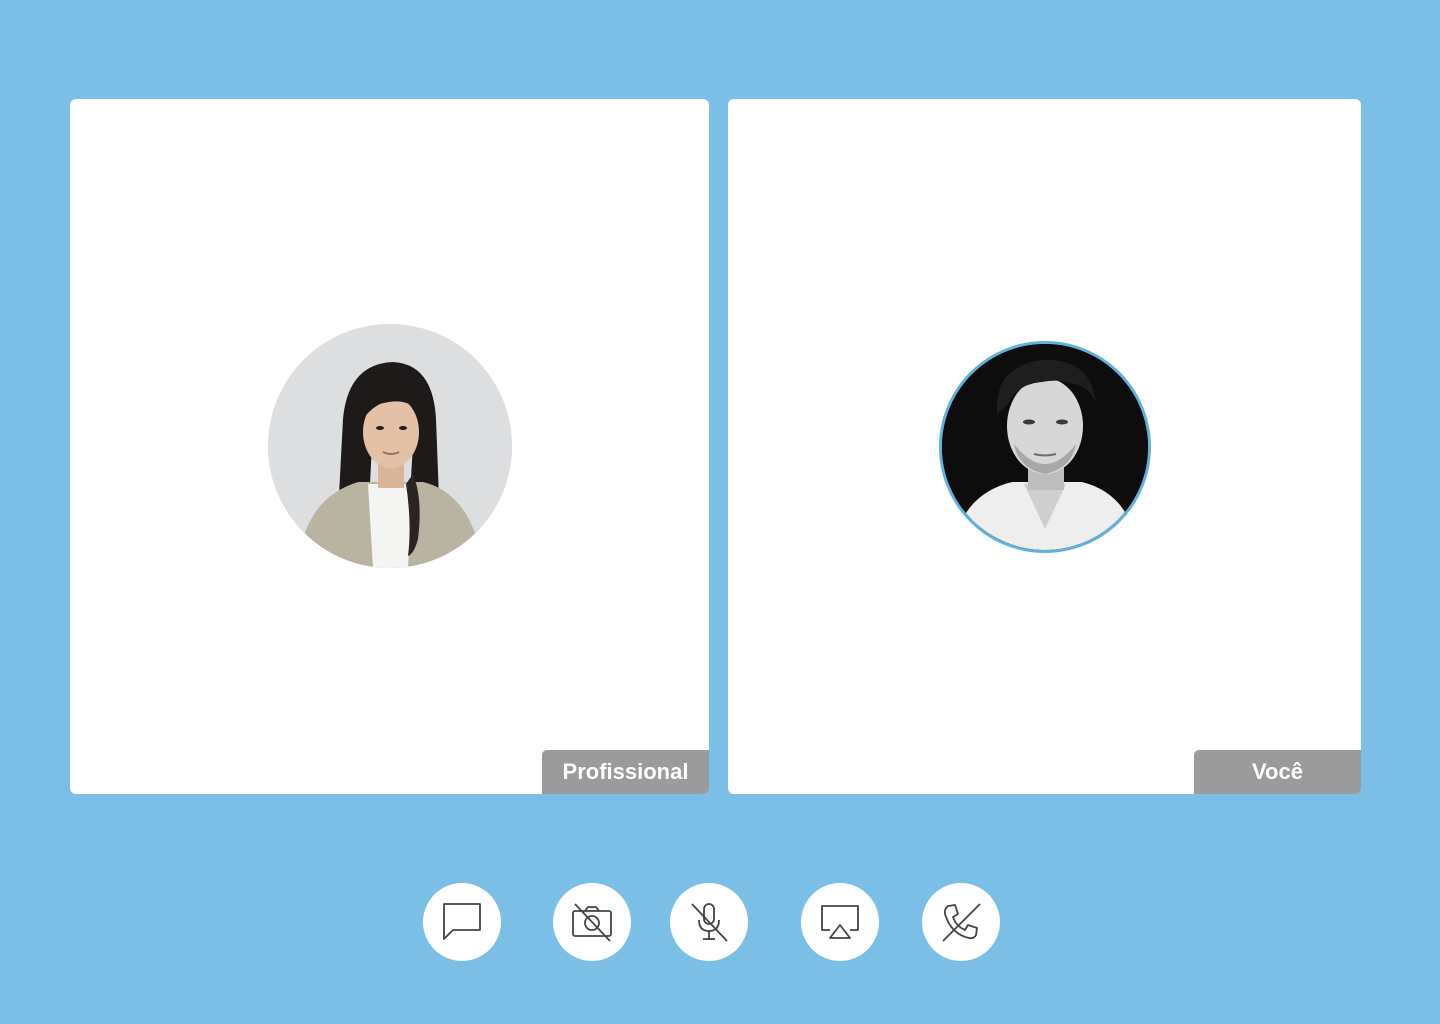  I want to click on participant-avatar-professional, so click(390, 446).